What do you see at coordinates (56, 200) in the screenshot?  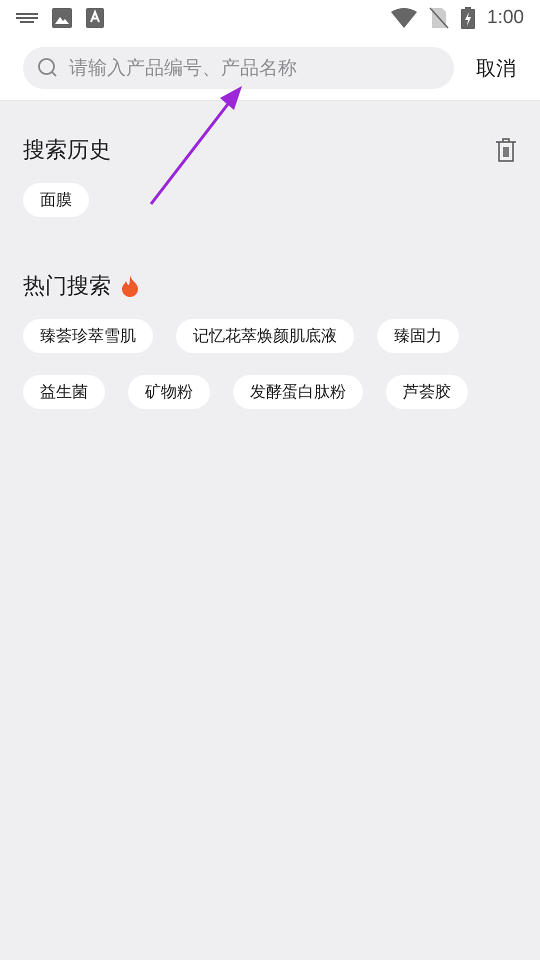 I see `history-tag: 面膜` at bounding box center [56, 200].